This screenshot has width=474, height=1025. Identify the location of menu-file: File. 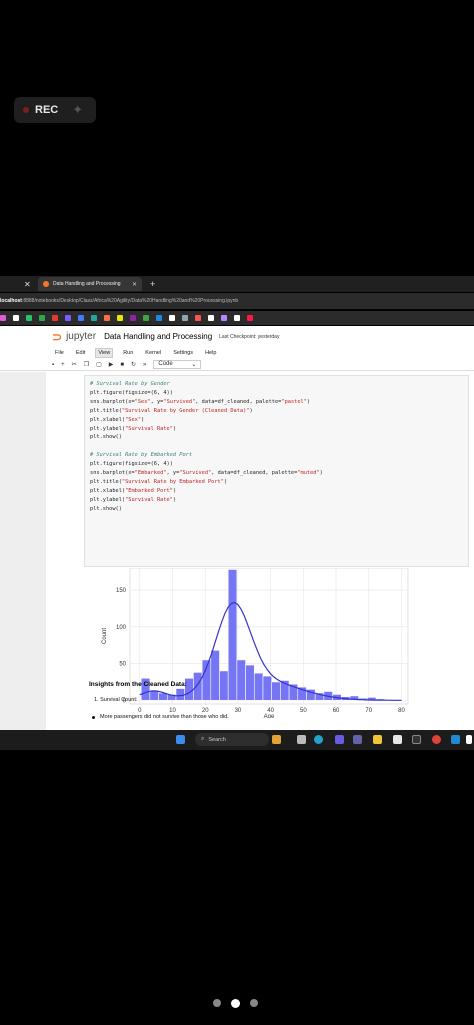
(59, 353).